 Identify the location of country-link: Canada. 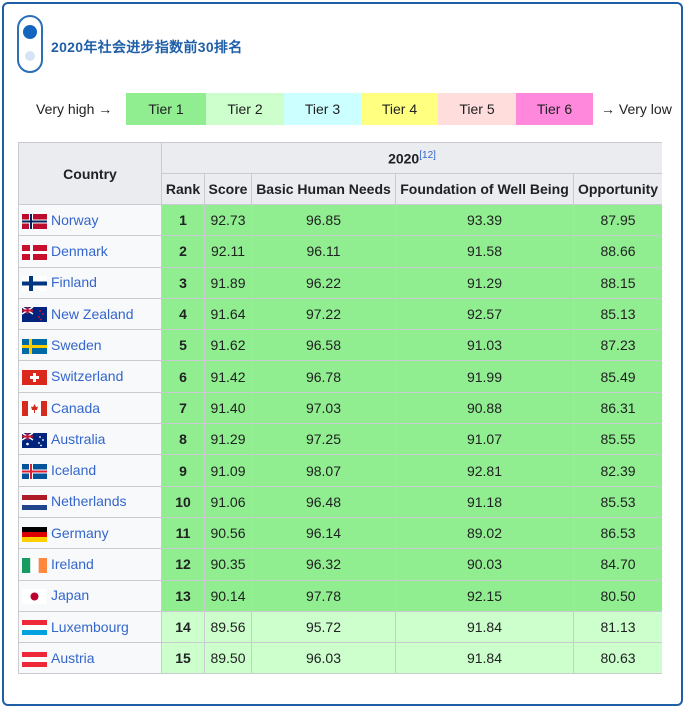
(75, 408).